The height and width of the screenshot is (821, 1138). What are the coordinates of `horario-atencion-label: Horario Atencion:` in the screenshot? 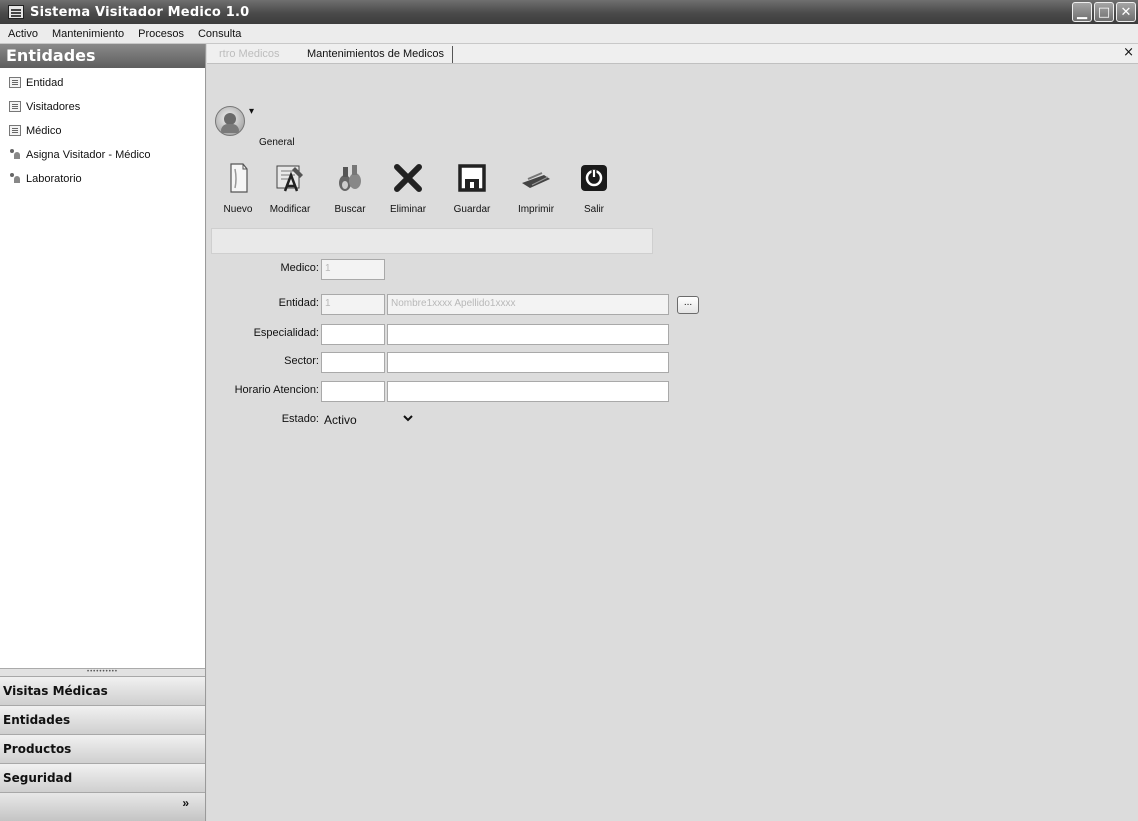 It's located at (276, 390).